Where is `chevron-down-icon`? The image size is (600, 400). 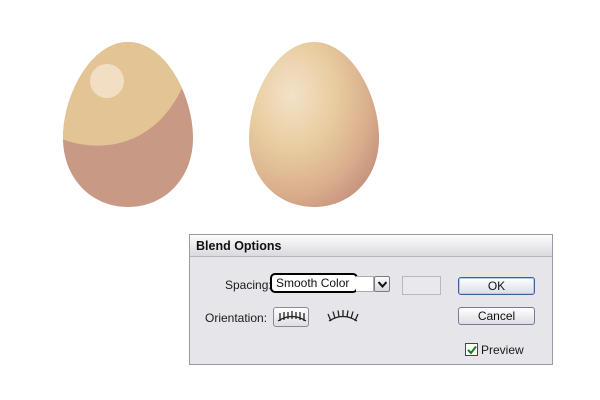 chevron-down-icon is located at coordinates (382, 284).